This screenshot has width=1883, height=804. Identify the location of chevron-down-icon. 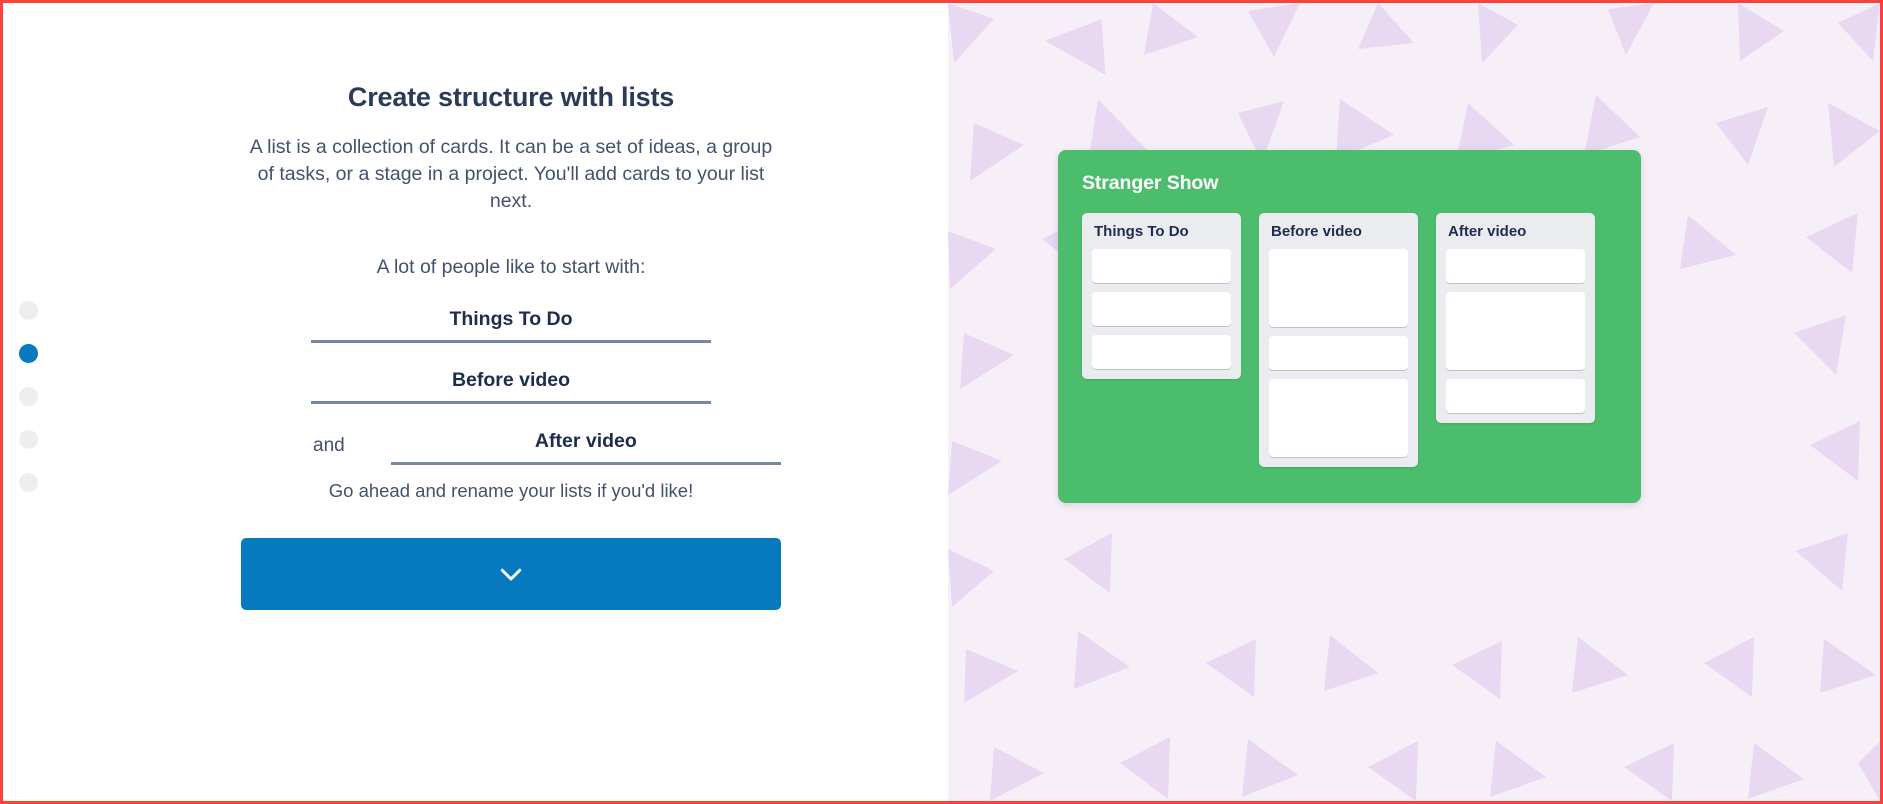
(511, 574).